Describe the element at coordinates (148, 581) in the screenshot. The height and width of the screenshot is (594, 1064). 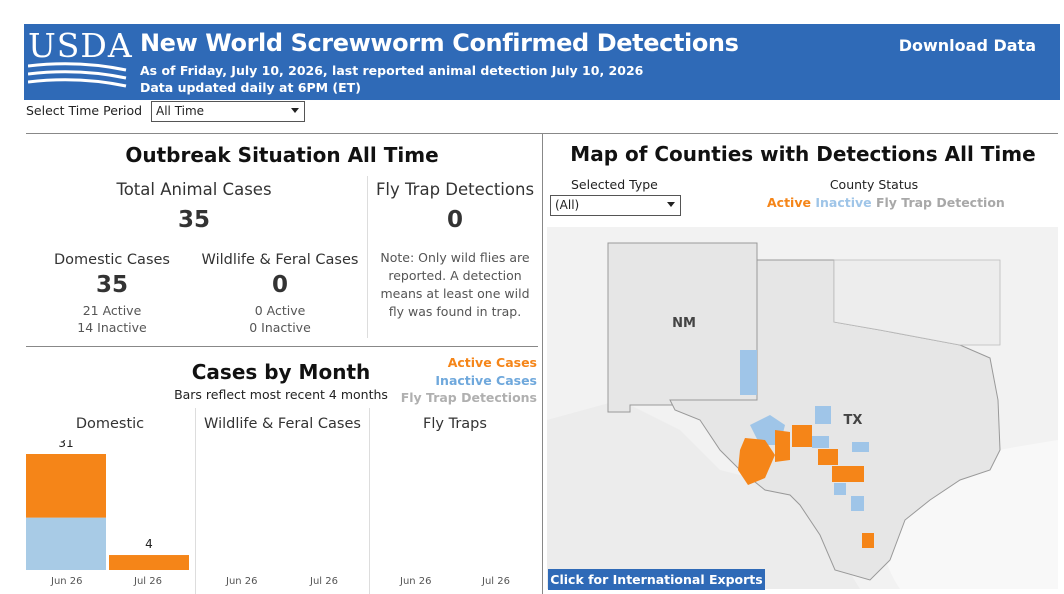
I see `tick-domestic-jul: Jul 26` at that location.